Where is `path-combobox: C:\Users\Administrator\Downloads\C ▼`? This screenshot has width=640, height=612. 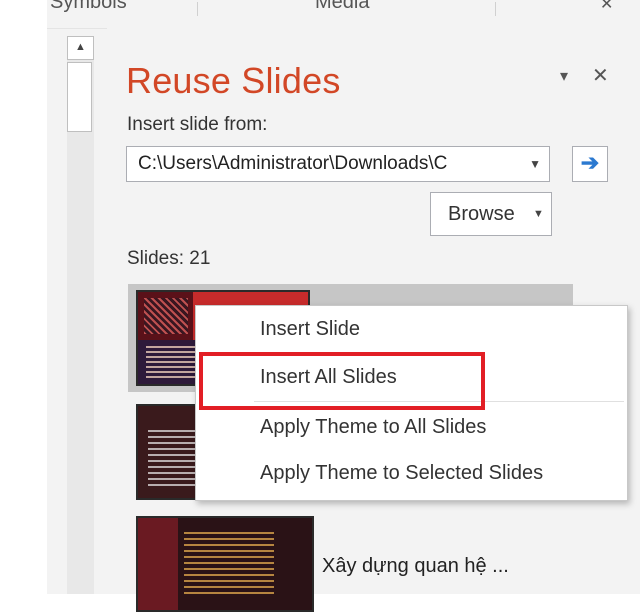
path-combobox: C:\Users\Administrator\Downloads\C ▼ is located at coordinates (338, 164).